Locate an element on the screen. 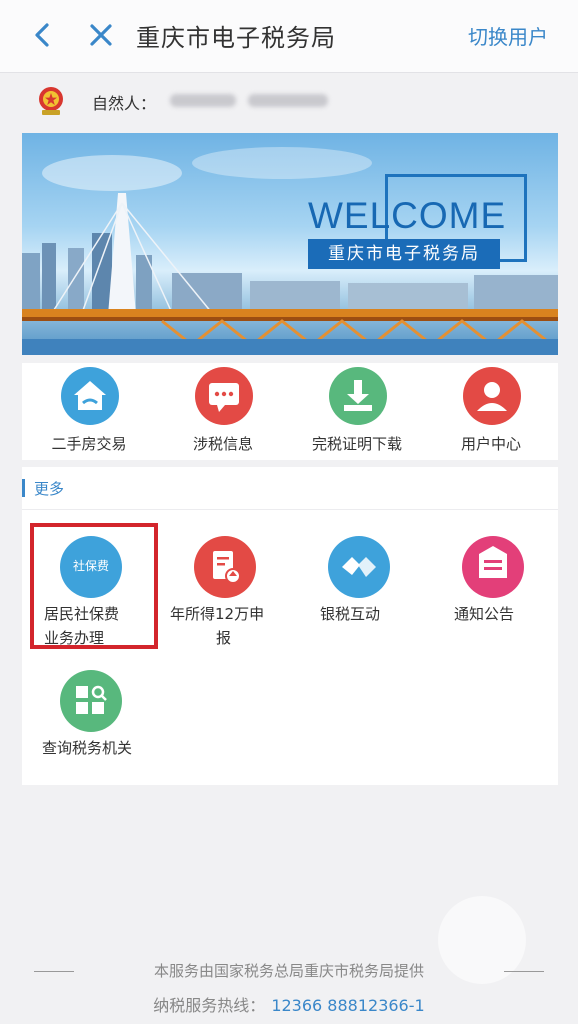  quick-services-row: 二手房交易 涉税信息 完税证明下载 用户中心 is located at coordinates (290, 411).